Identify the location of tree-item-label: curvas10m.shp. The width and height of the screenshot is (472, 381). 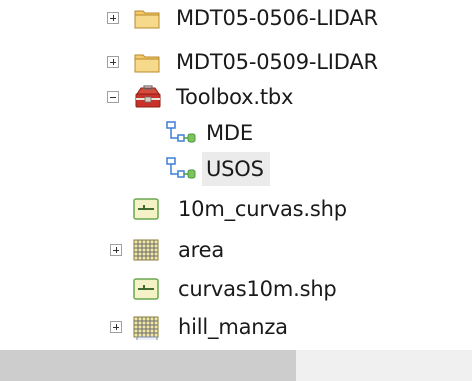
(257, 289).